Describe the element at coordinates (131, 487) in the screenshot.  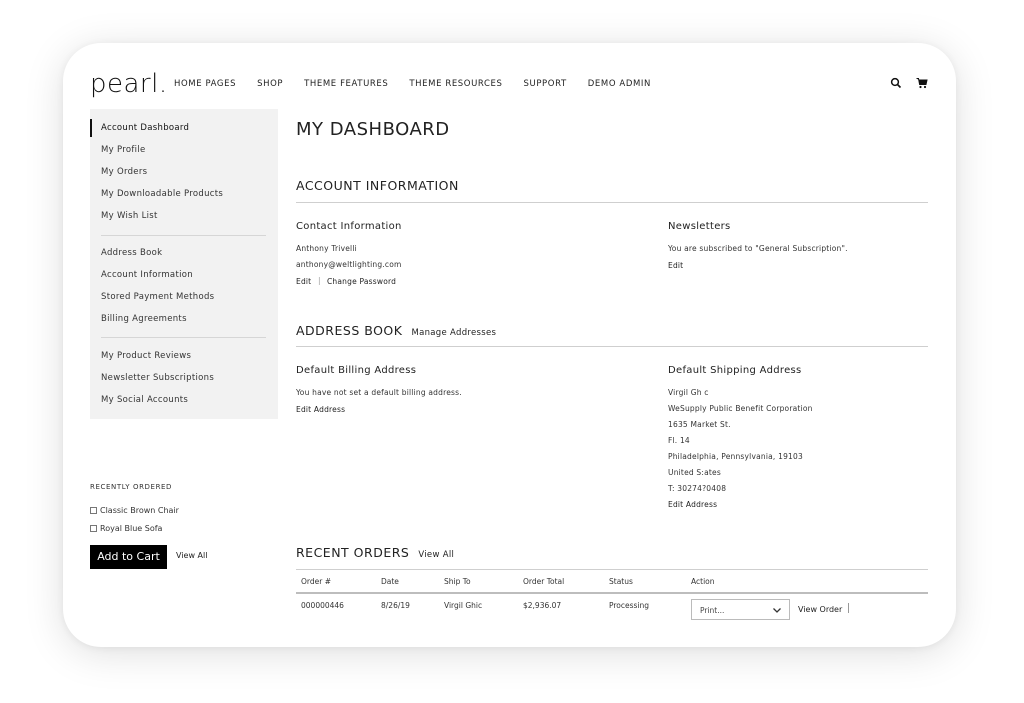
I see `recently-ordered-title: RECENTLY ORDERED` at that location.